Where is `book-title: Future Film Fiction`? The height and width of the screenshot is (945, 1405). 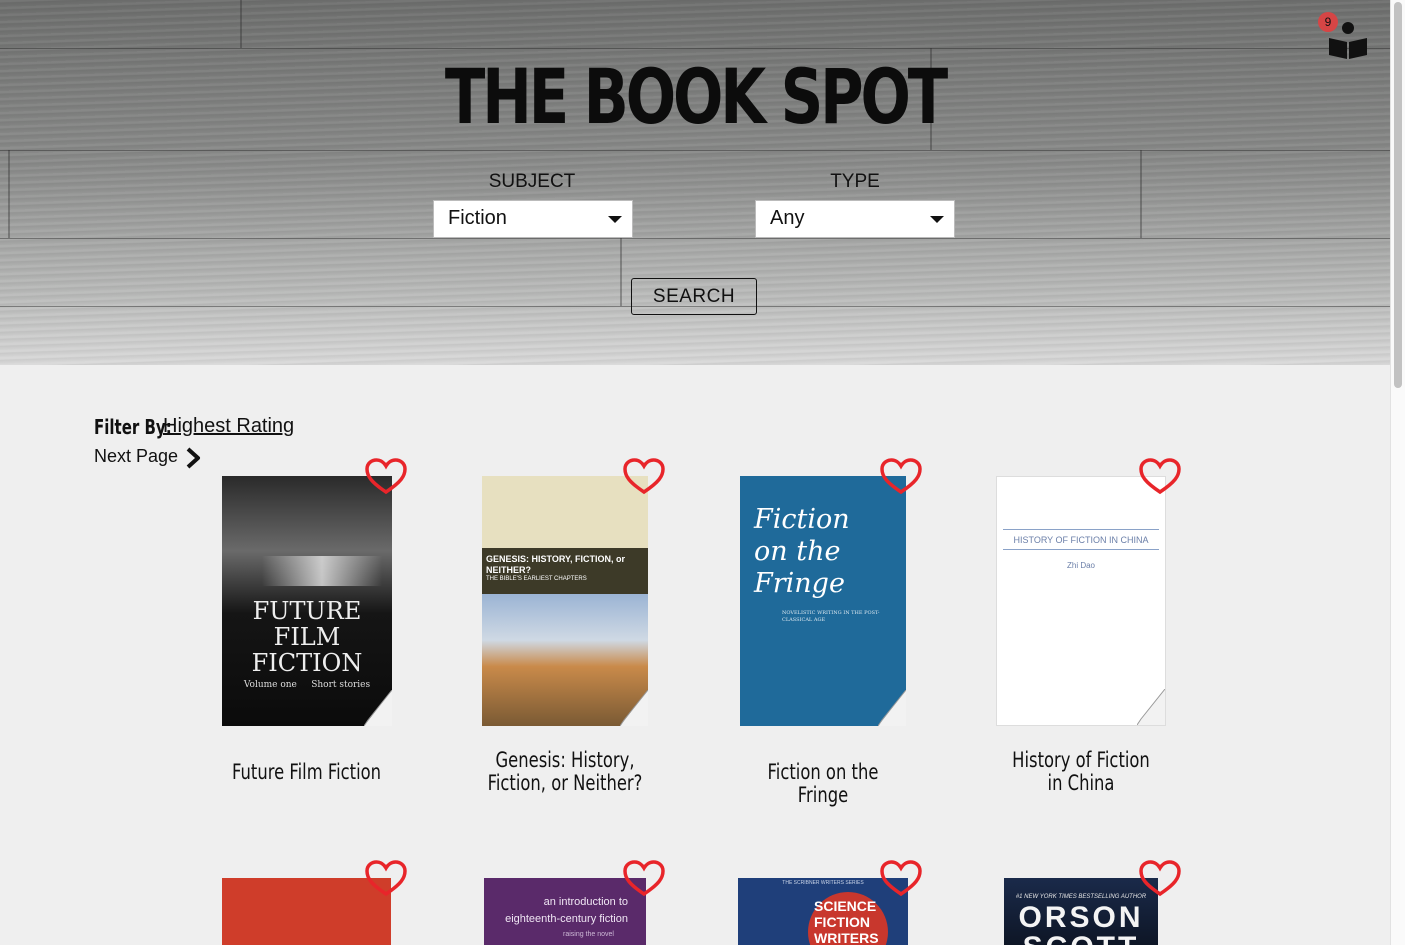
book-title: Future Film Fiction is located at coordinates (307, 772).